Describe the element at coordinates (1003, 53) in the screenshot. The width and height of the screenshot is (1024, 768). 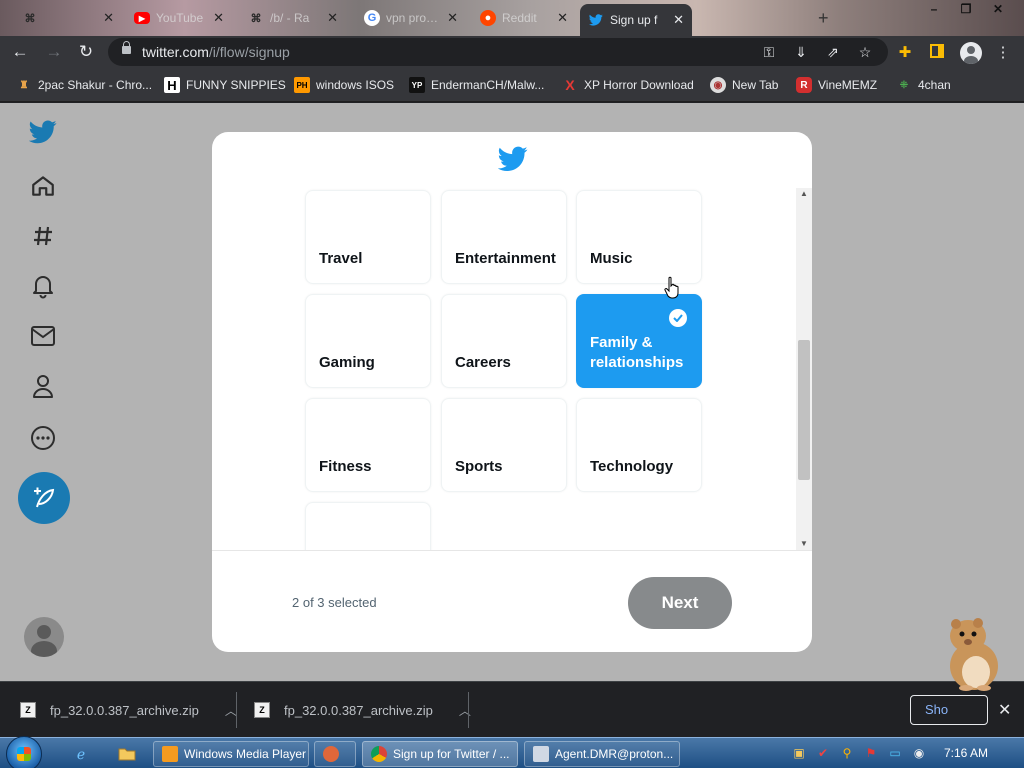
I see `menu-kebab-icon: ⋮` at that location.